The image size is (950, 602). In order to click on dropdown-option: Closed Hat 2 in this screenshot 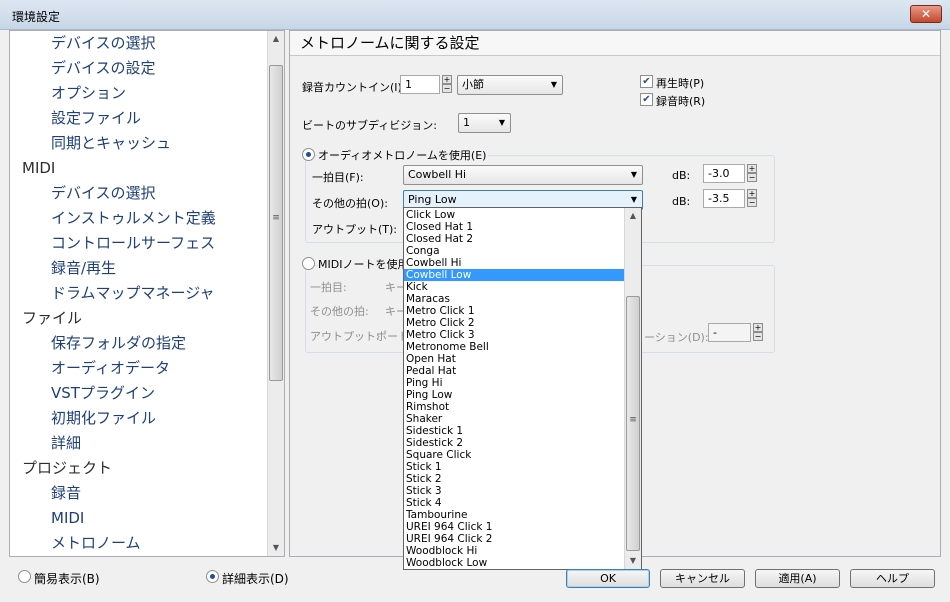, I will do `click(515, 239)`.